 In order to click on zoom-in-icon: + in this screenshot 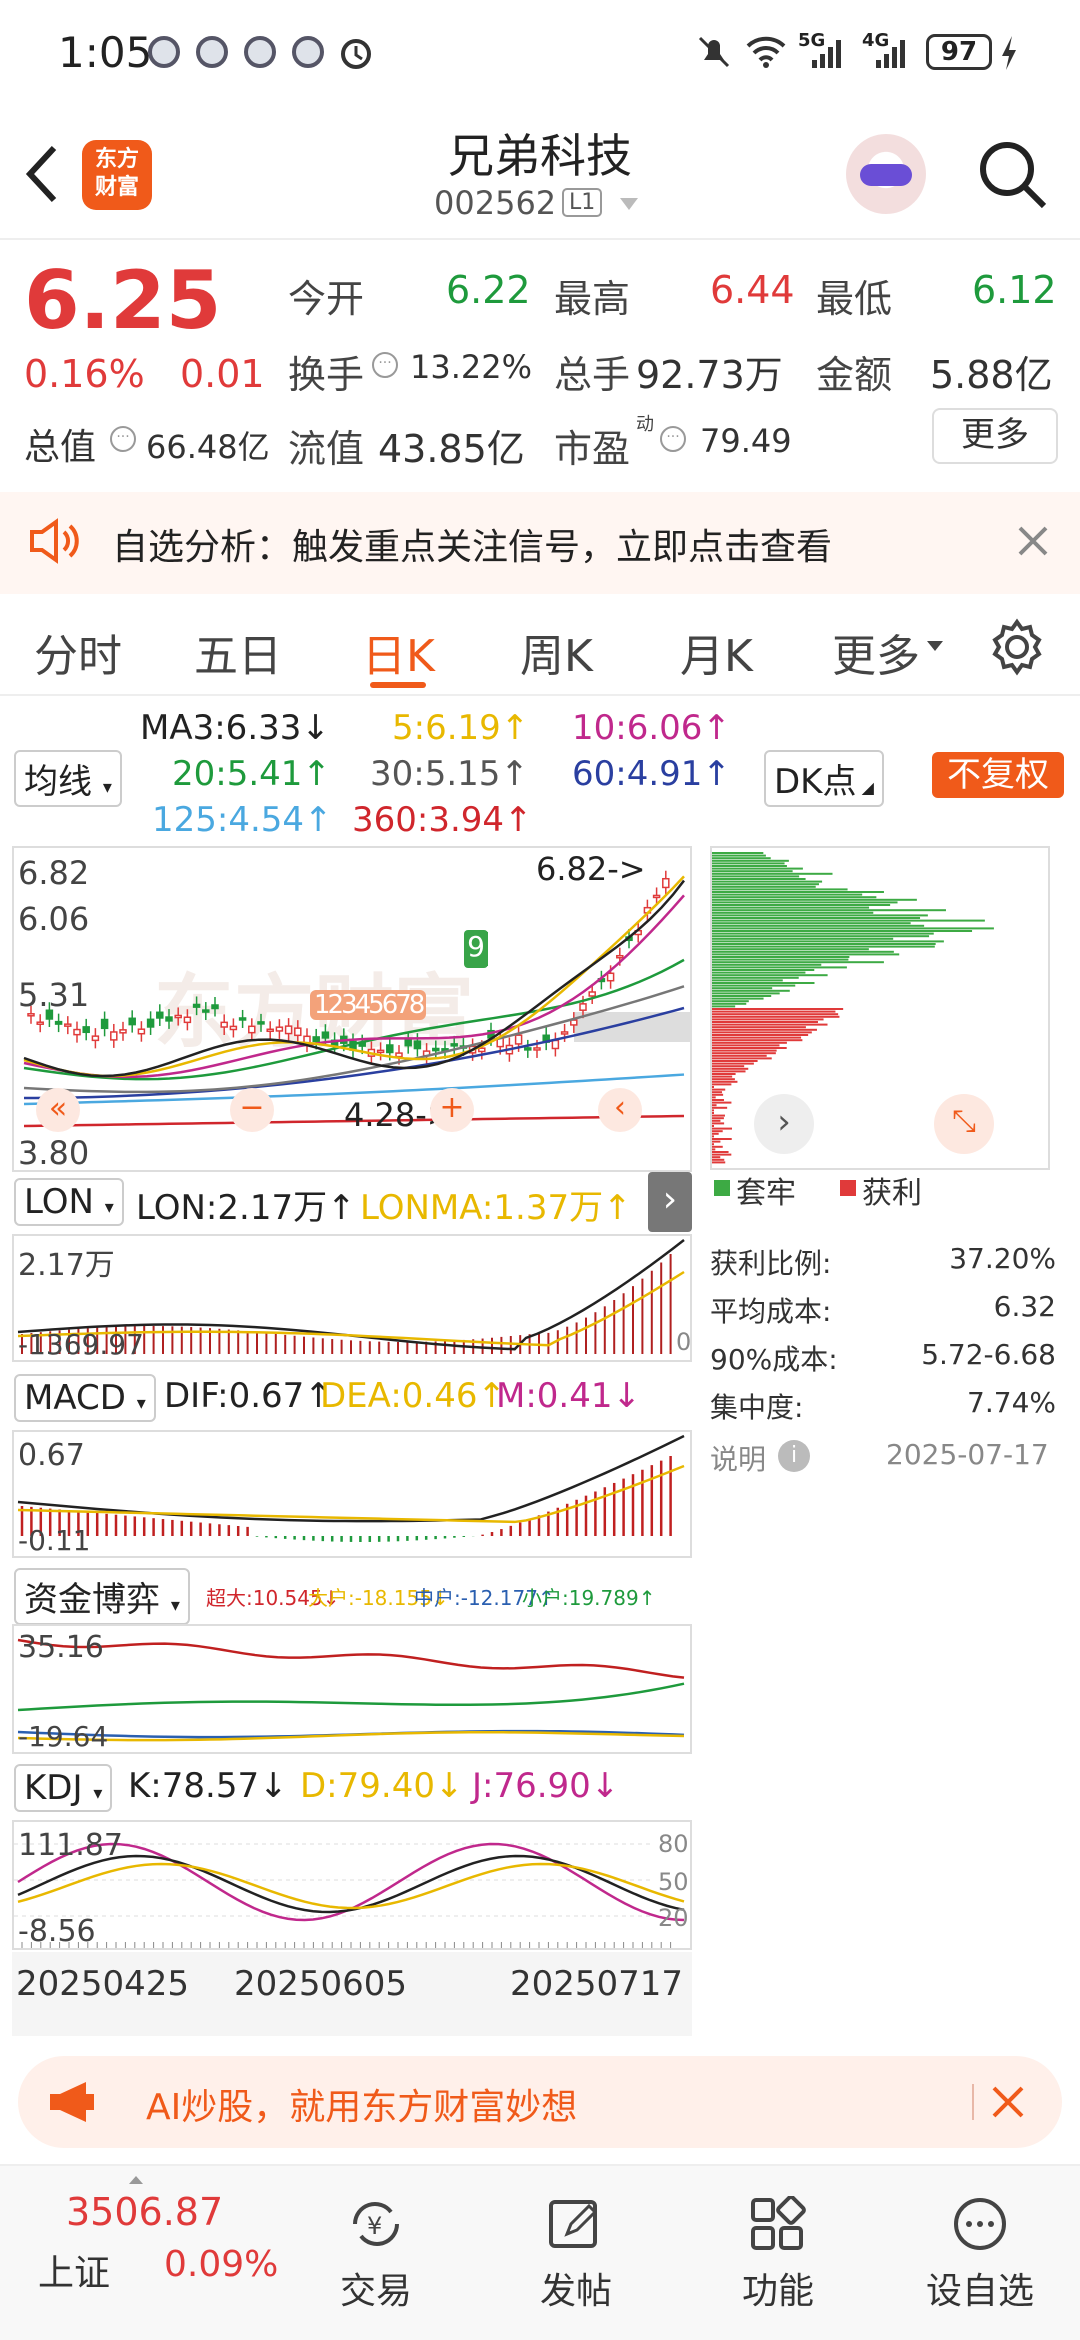, I will do `click(452, 1110)`.